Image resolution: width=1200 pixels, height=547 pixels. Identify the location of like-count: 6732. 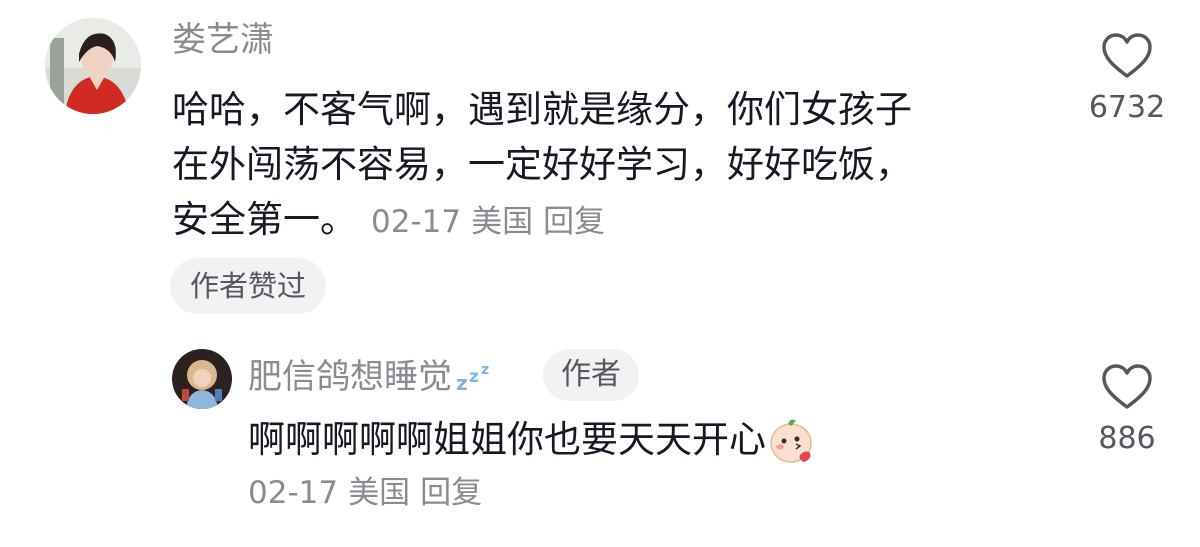
(1127, 107).